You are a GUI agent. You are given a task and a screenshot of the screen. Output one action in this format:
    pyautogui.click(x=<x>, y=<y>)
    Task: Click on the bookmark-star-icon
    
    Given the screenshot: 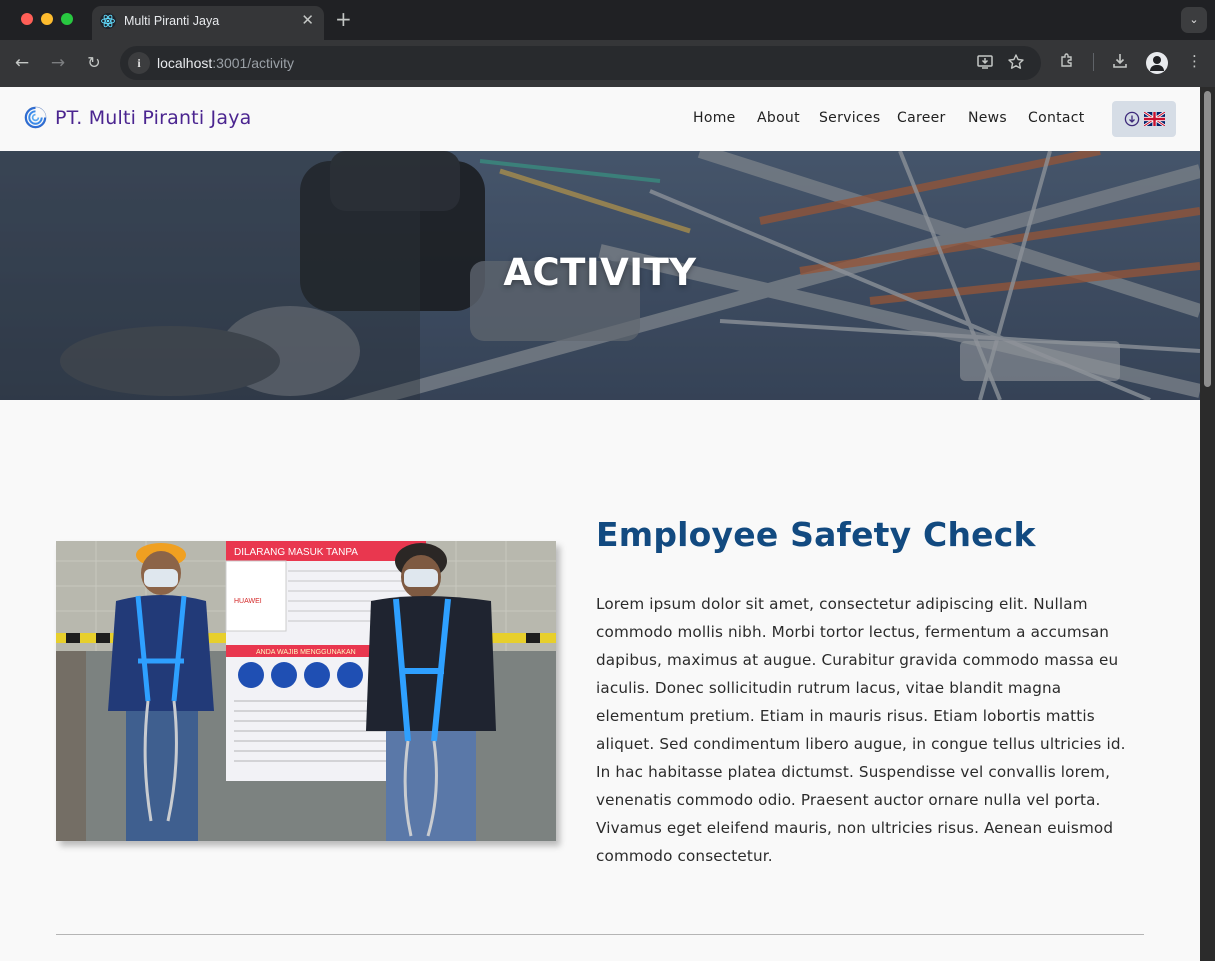 What is the action you would take?
    pyautogui.click(x=1016, y=64)
    